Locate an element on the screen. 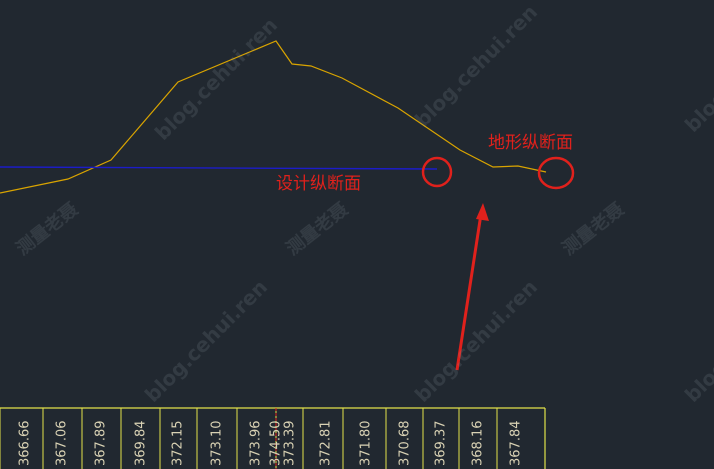 This screenshot has width=714, height=469. elevation-value: 373.96 is located at coordinates (256, 444).